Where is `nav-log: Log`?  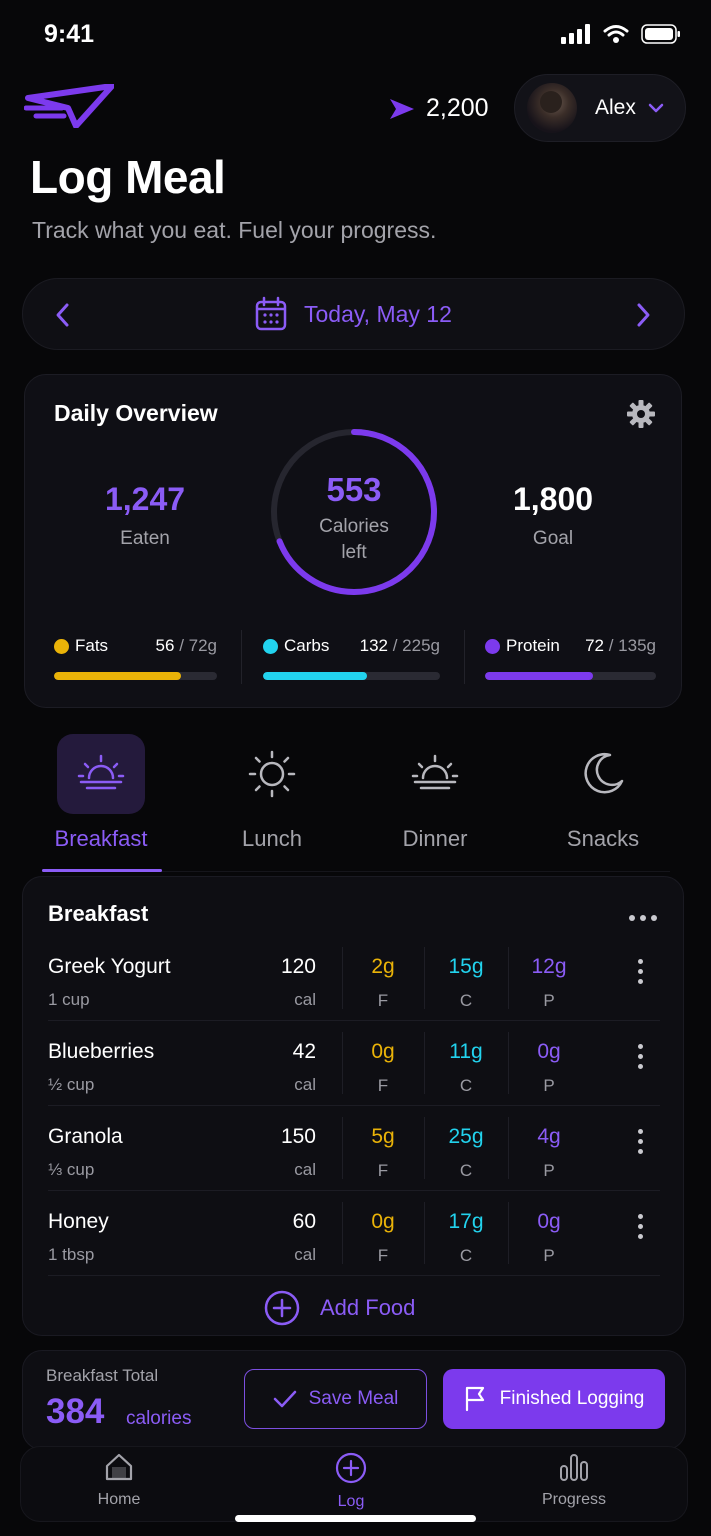
nav-log: Log is located at coordinates (351, 1481).